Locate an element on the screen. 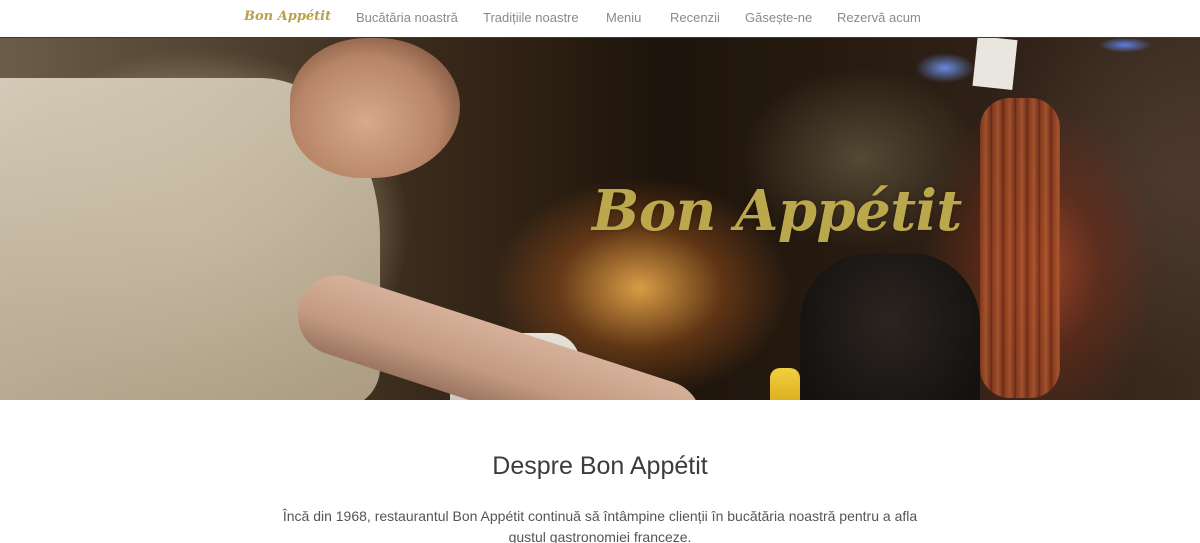  nav-link-rezerva-acum: Rezervă acum is located at coordinates (879, 17).